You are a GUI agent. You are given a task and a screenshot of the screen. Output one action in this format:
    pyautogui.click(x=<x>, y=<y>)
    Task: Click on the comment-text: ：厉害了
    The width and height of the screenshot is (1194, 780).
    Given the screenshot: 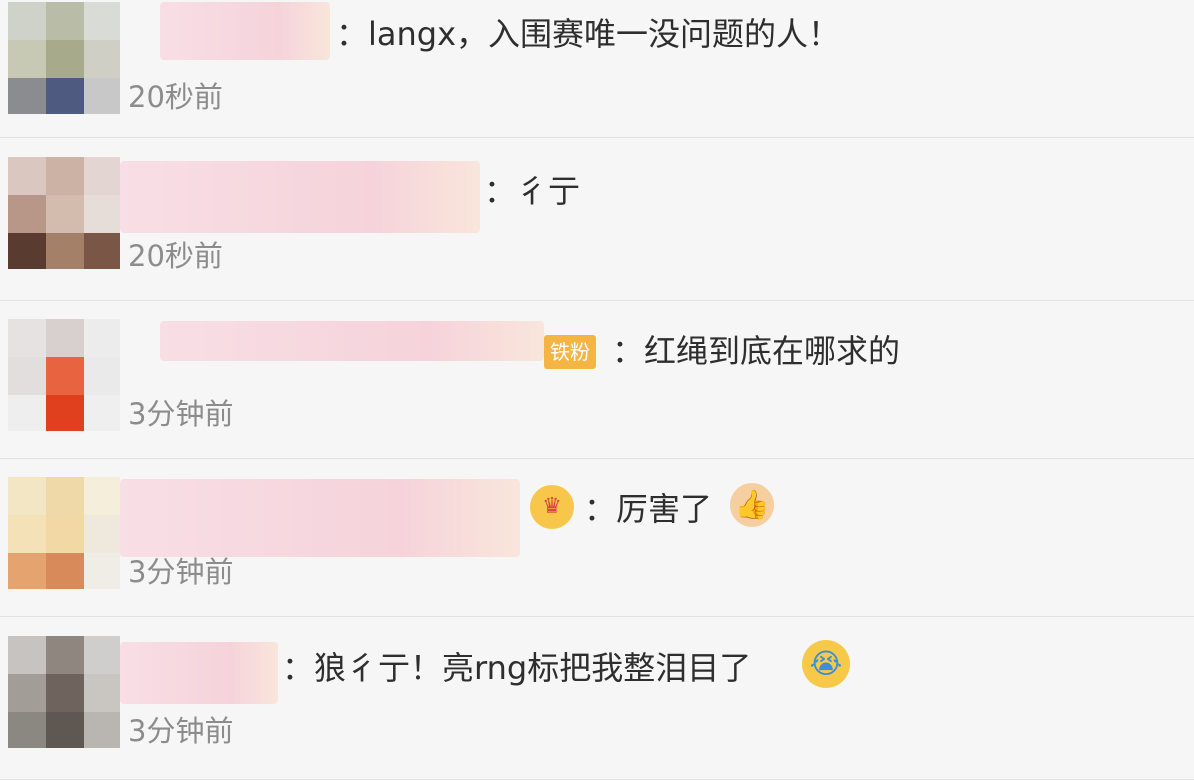 What is the action you would take?
    pyautogui.click(x=648, y=509)
    